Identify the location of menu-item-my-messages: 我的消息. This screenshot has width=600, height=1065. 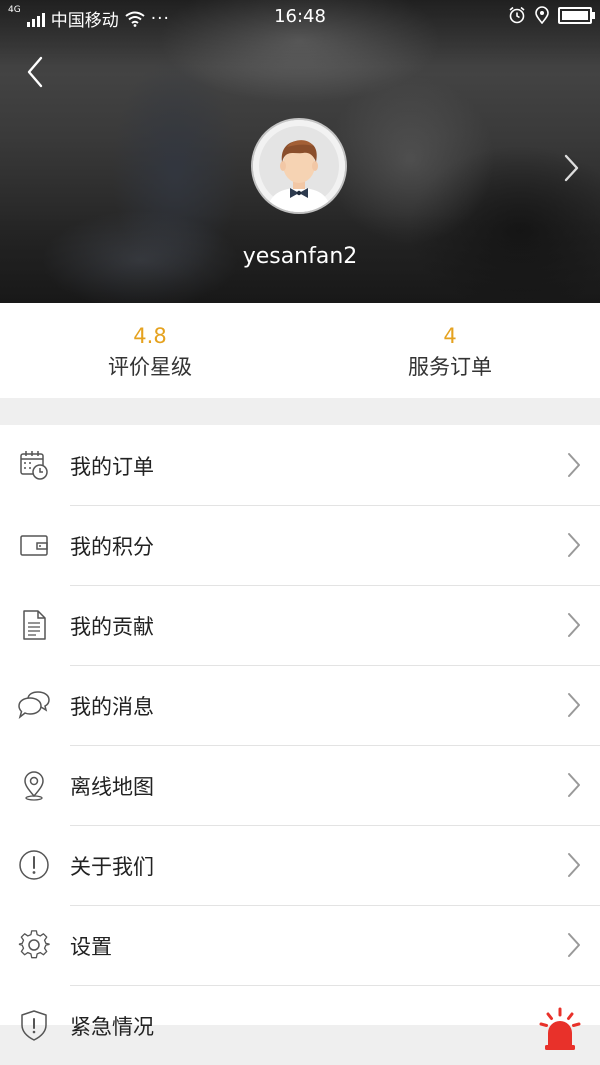
(300, 705).